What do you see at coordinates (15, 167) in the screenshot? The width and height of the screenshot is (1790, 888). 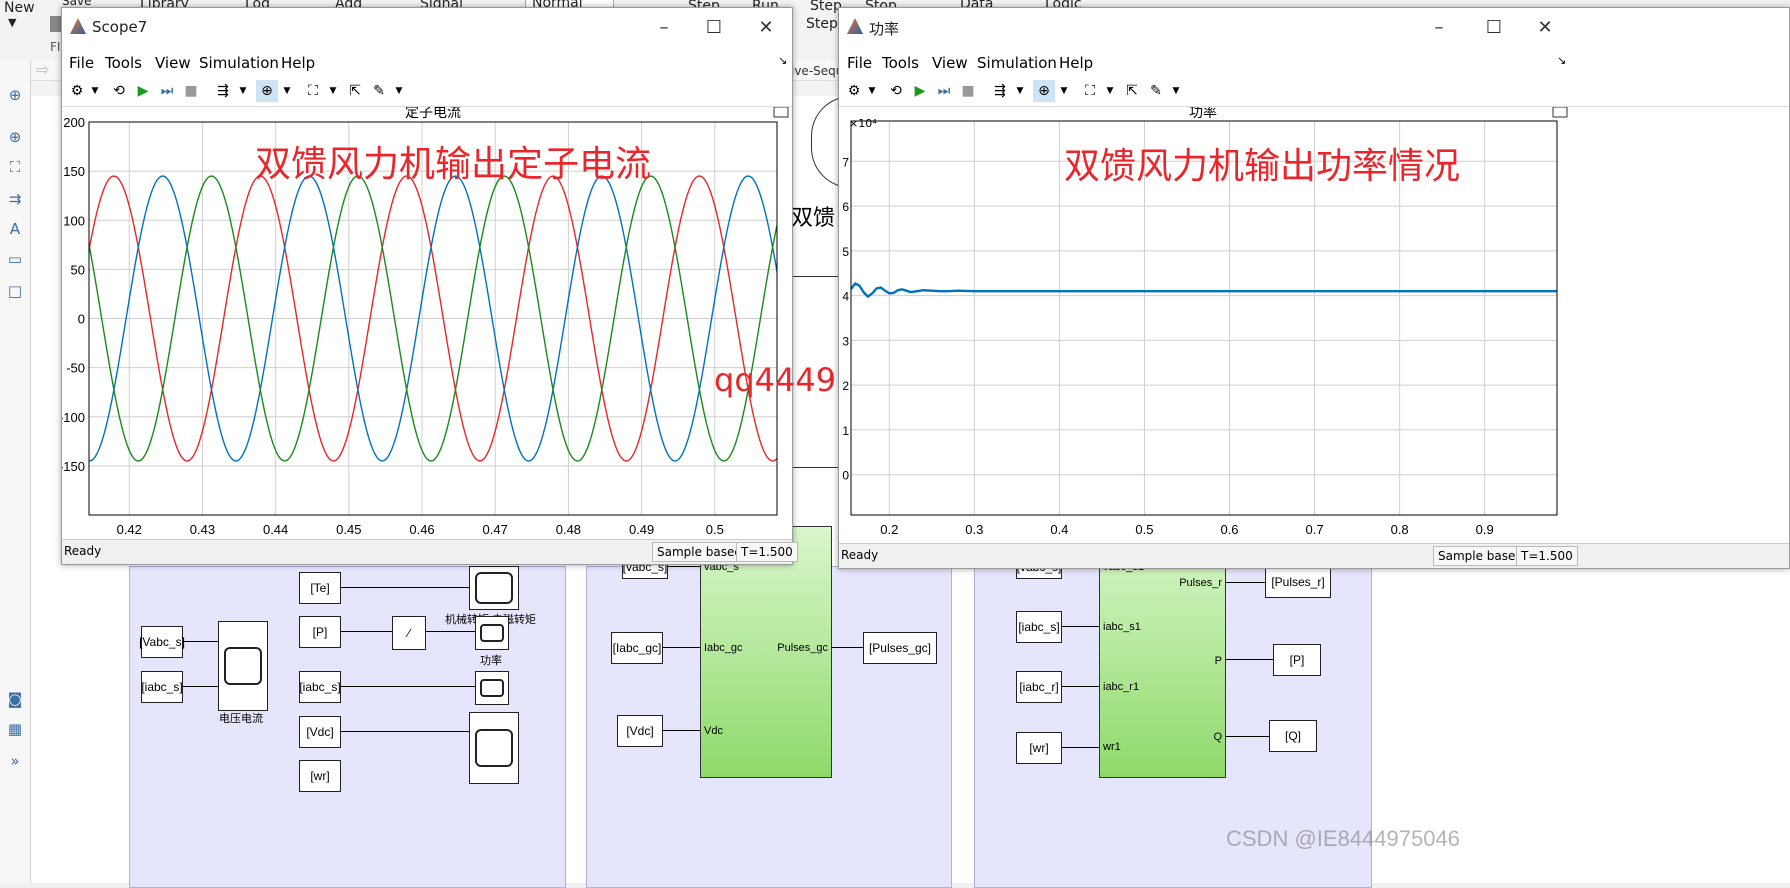 I see `fit-view-icon: ⛶` at bounding box center [15, 167].